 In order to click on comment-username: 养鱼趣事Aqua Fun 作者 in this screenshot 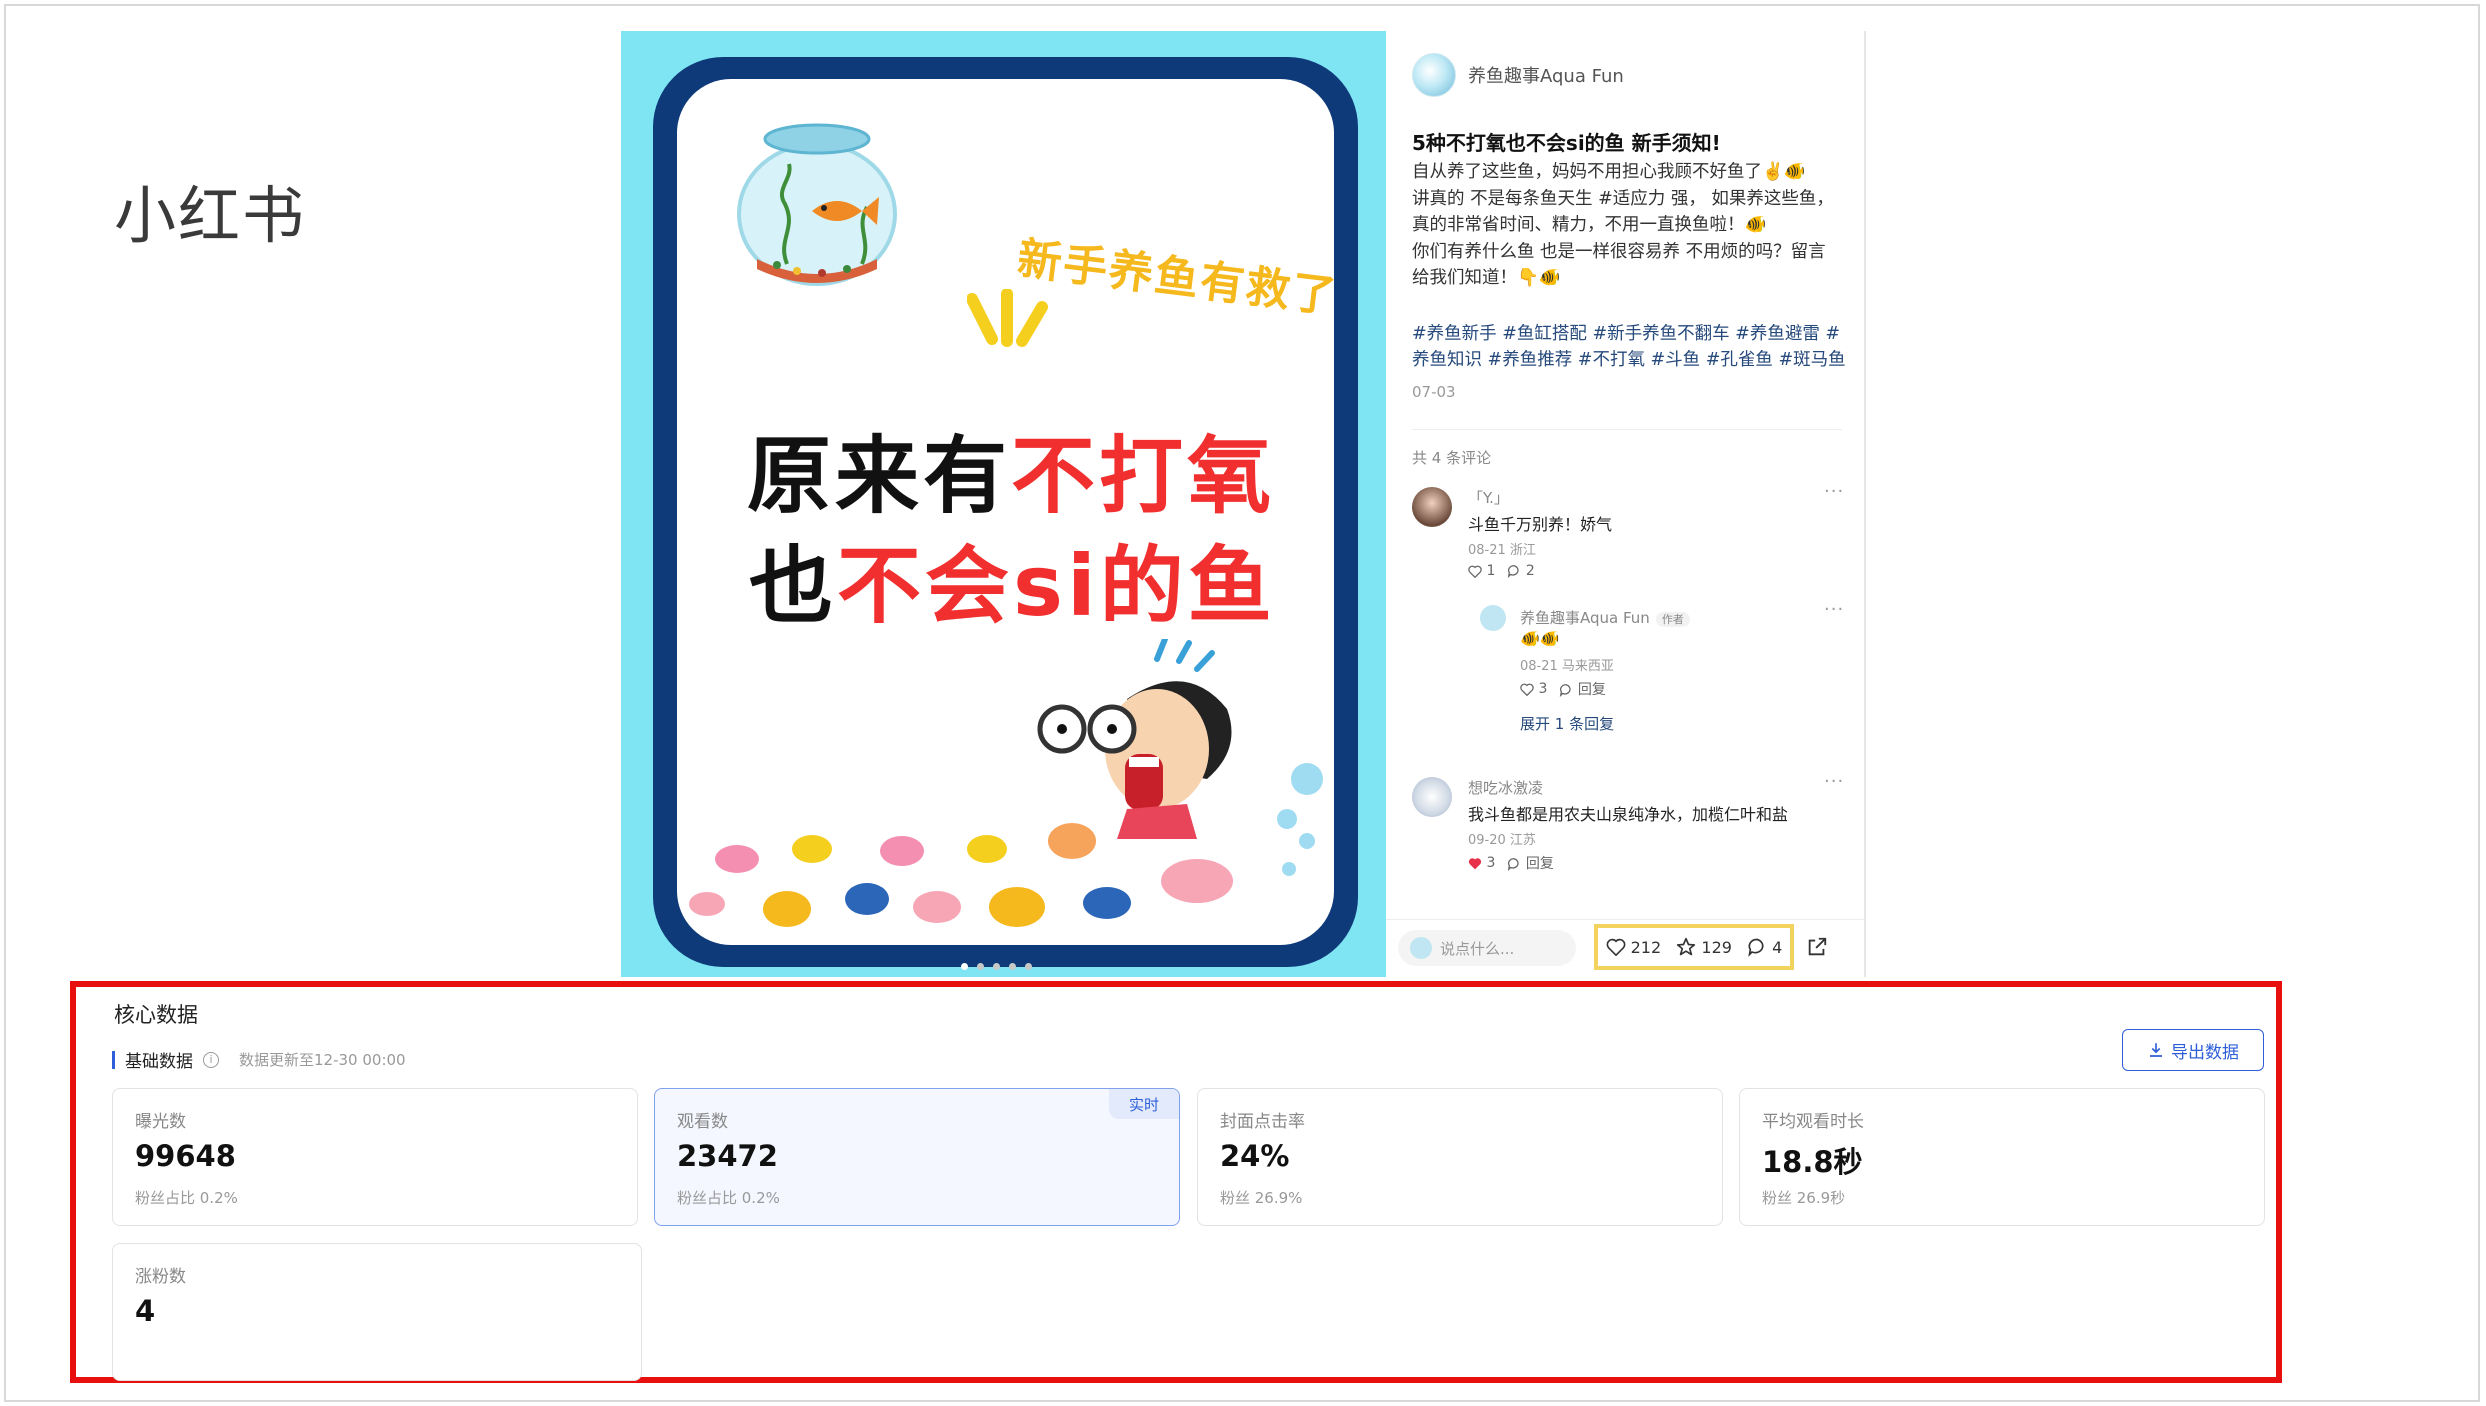, I will do `click(1605, 617)`.